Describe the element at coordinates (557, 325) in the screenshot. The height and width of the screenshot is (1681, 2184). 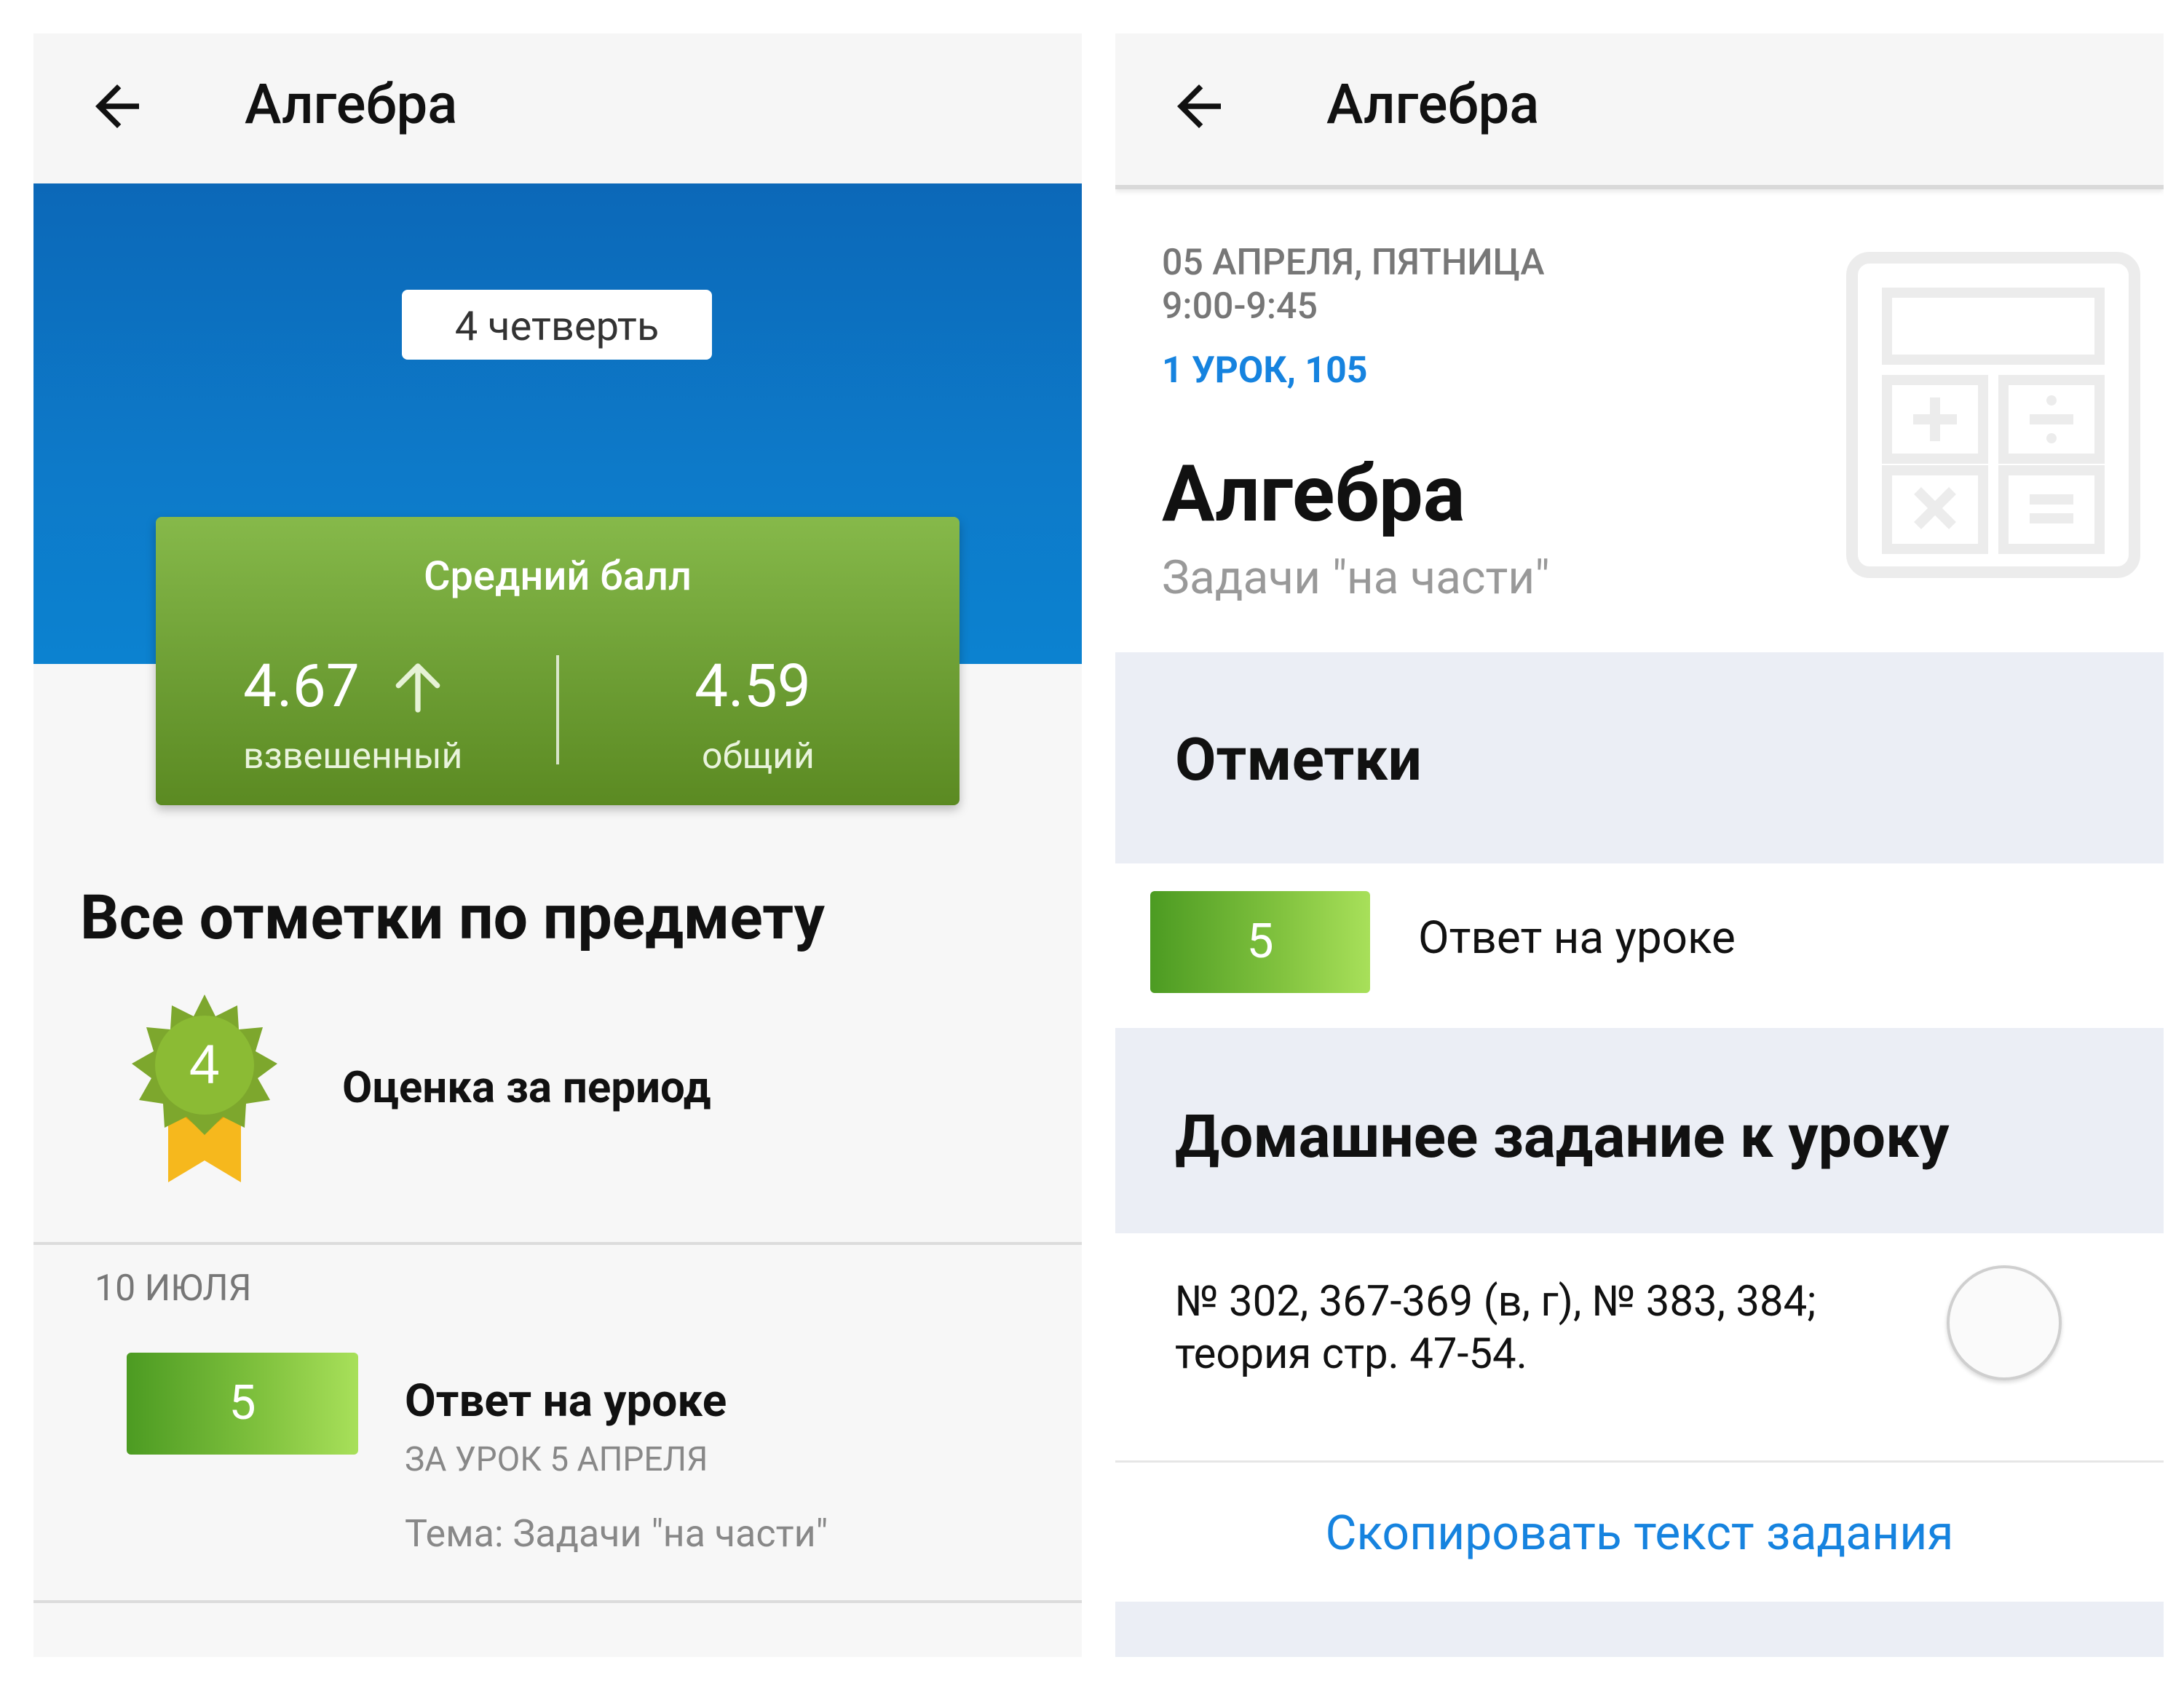
I see `quarter-selector: 4 четверть` at that location.